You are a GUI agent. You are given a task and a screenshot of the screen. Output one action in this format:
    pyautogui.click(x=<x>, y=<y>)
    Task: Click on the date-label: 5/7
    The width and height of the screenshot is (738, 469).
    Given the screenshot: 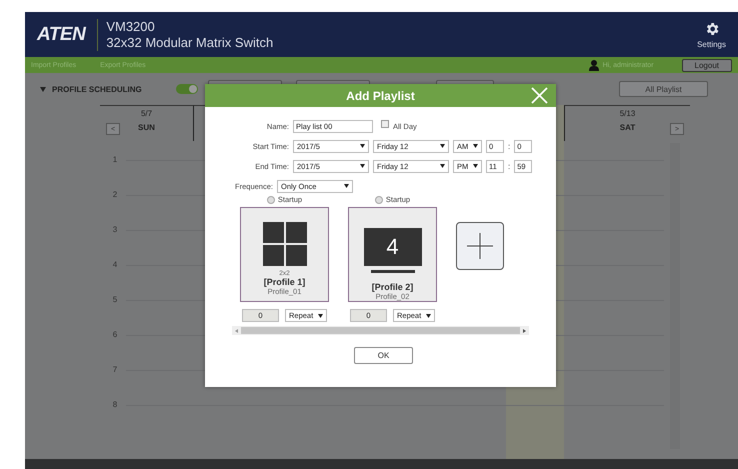 What is the action you would take?
    pyautogui.click(x=146, y=113)
    